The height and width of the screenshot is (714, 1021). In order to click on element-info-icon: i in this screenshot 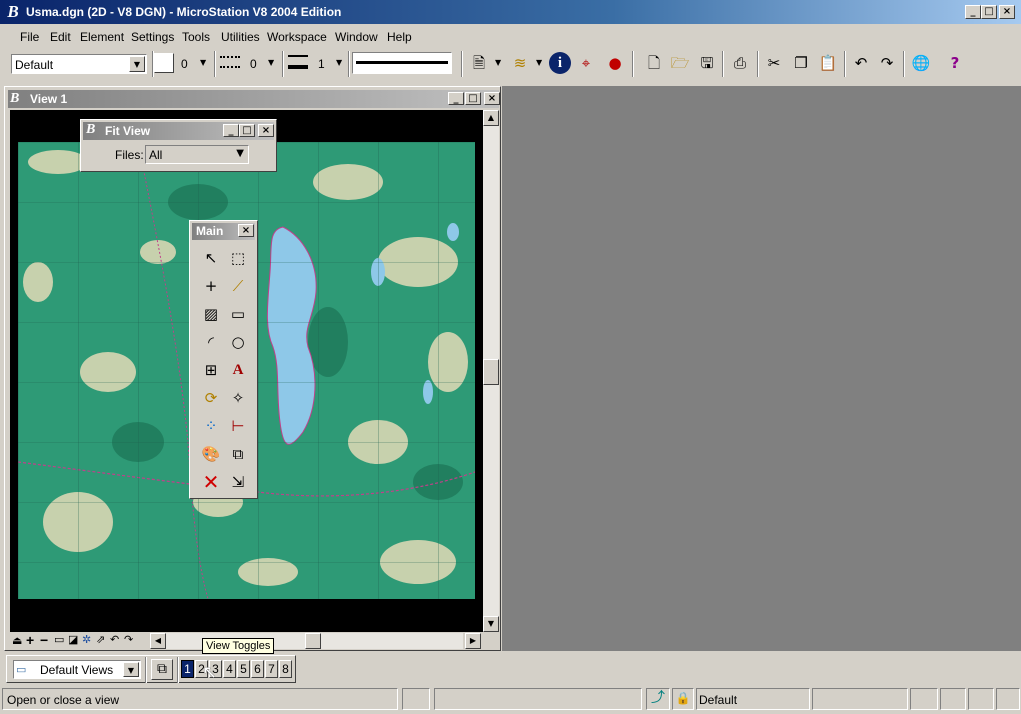, I will do `click(560, 63)`.